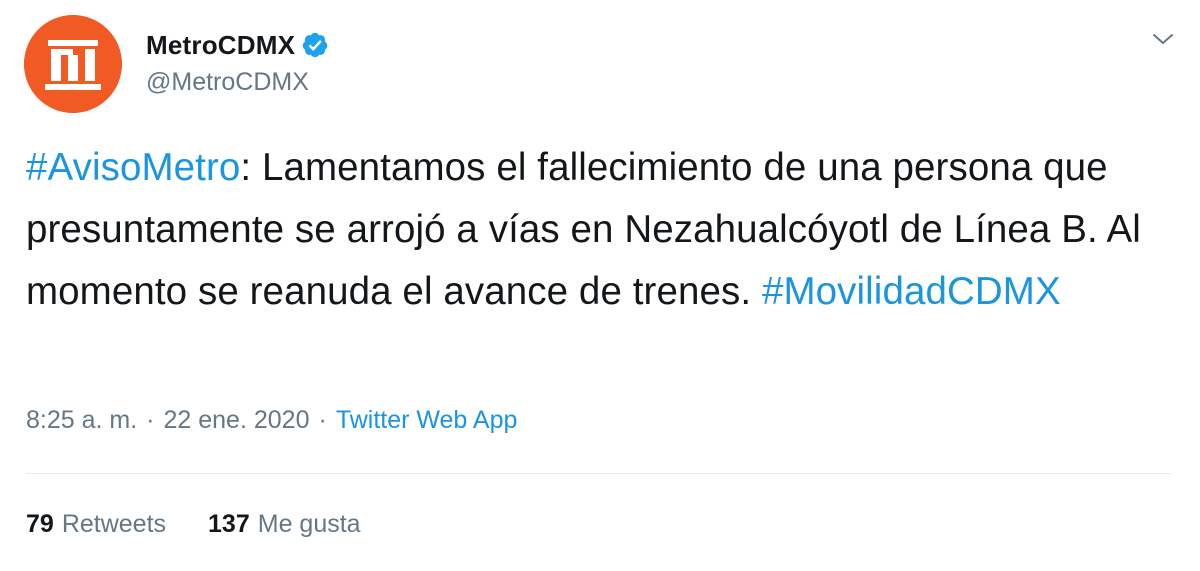 This screenshot has width=1200, height=571. I want to click on author-handle: @MetroCDMX, so click(227, 82).